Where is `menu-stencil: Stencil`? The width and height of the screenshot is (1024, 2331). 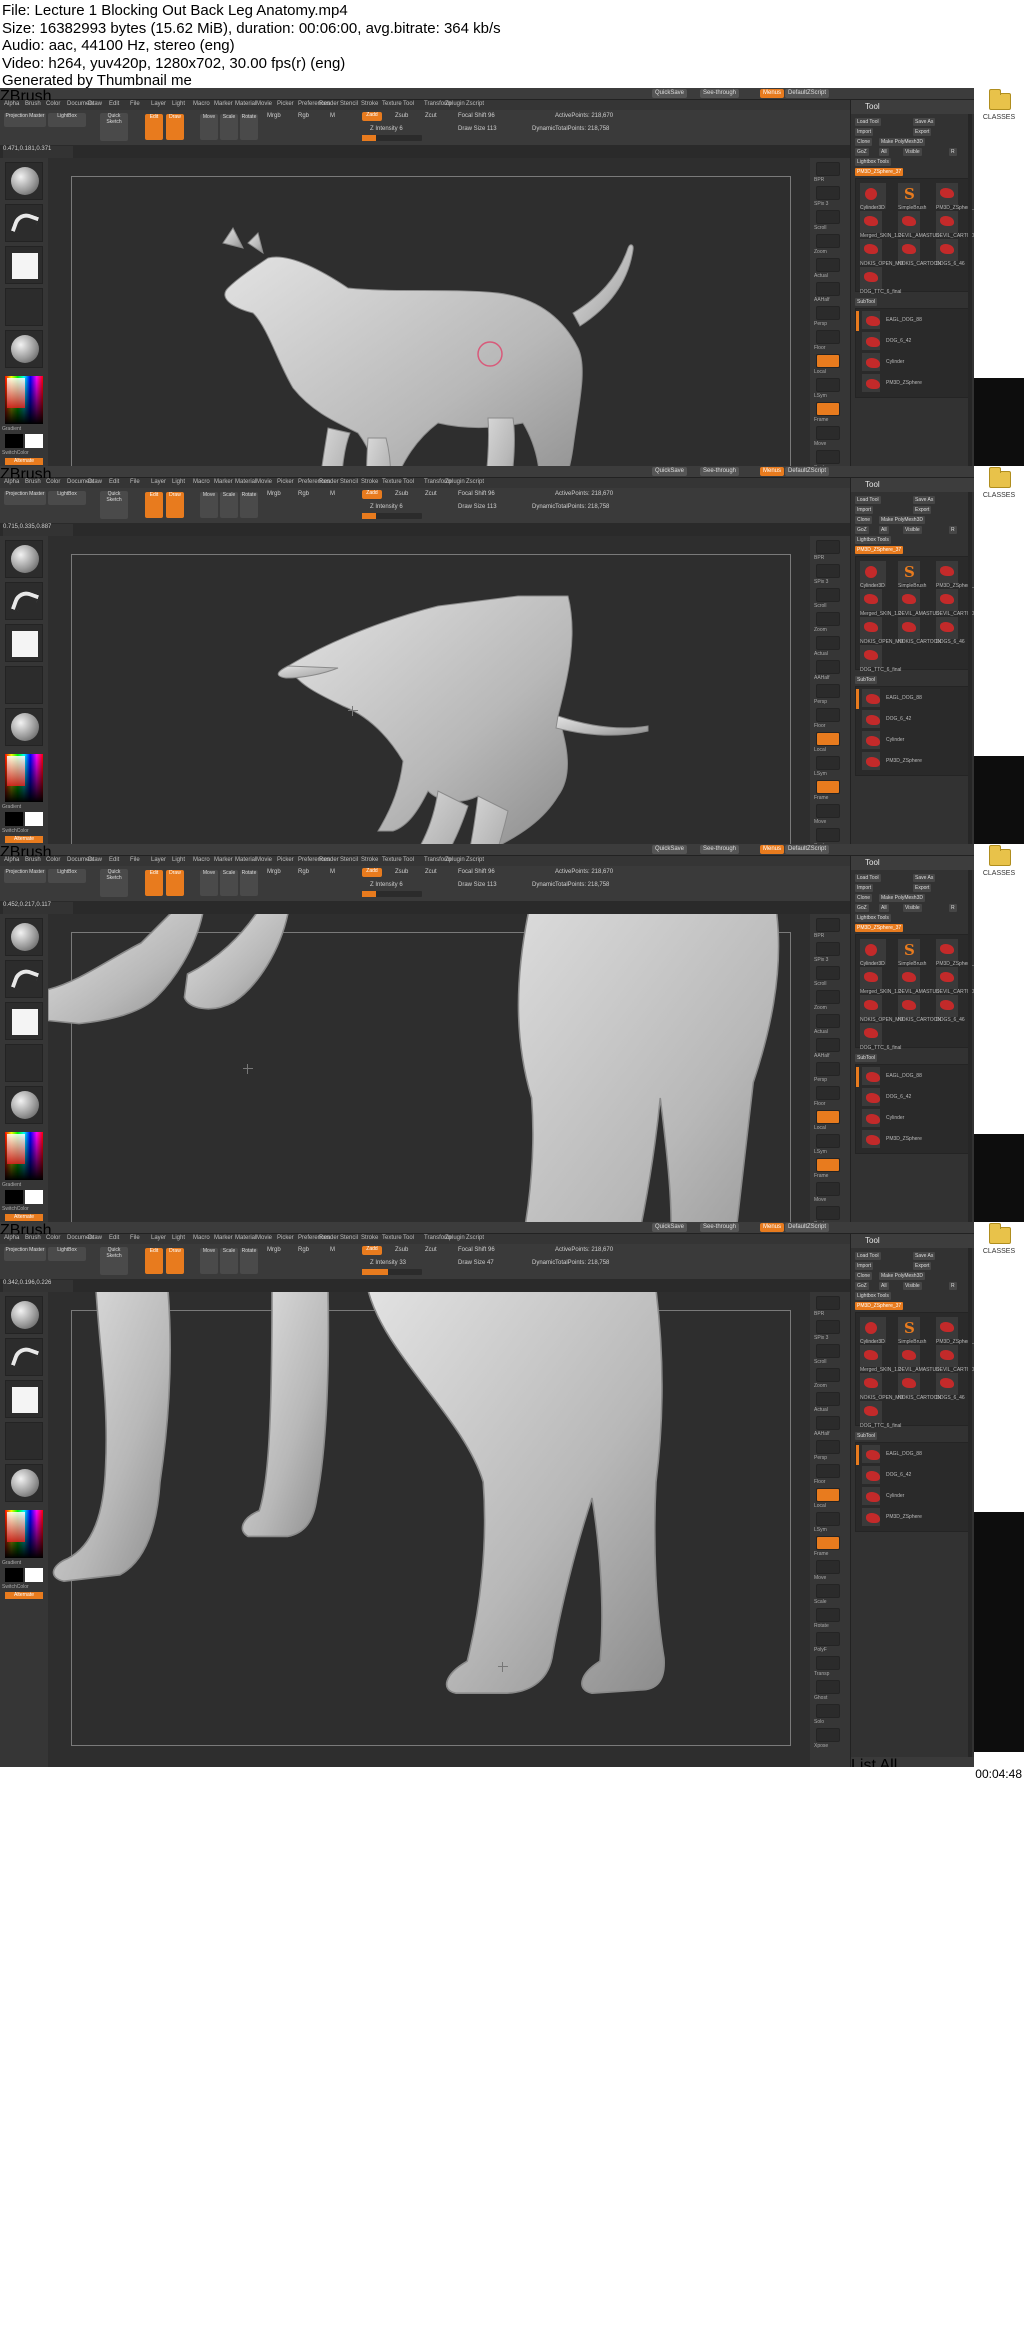 menu-stencil: Stencil is located at coordinates (349, 860).